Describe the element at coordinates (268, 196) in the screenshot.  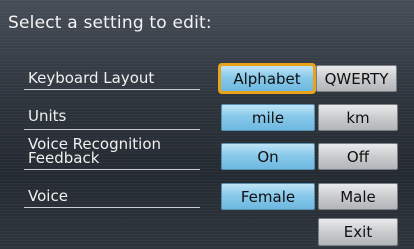
I see `female-voice-button: Female` at that location.